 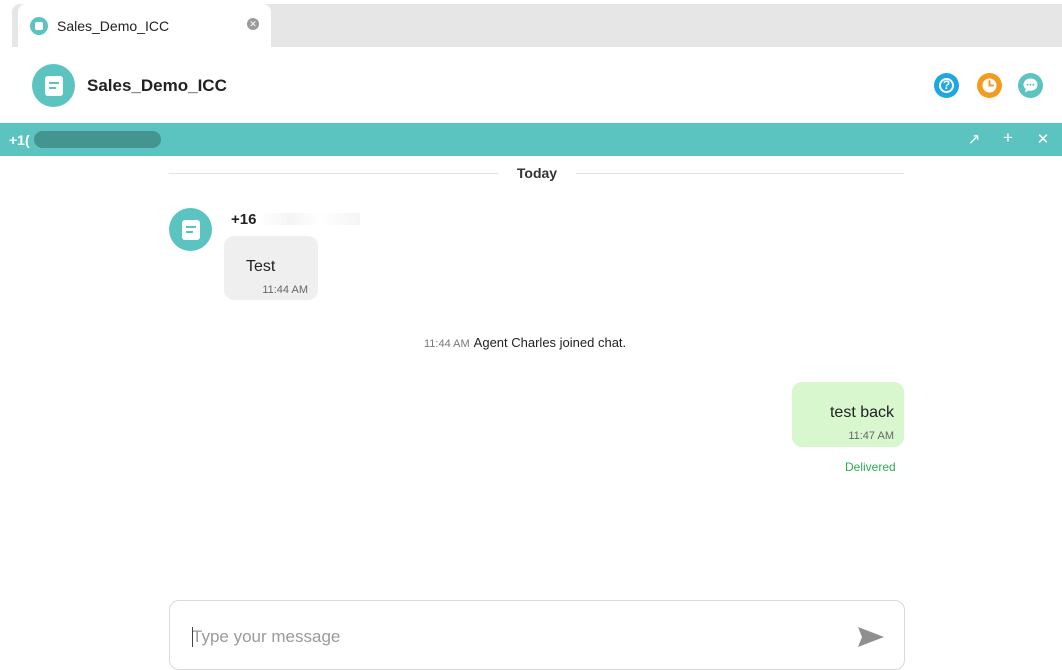 I want to click on chat-icon, so click(x=1030, y=85).